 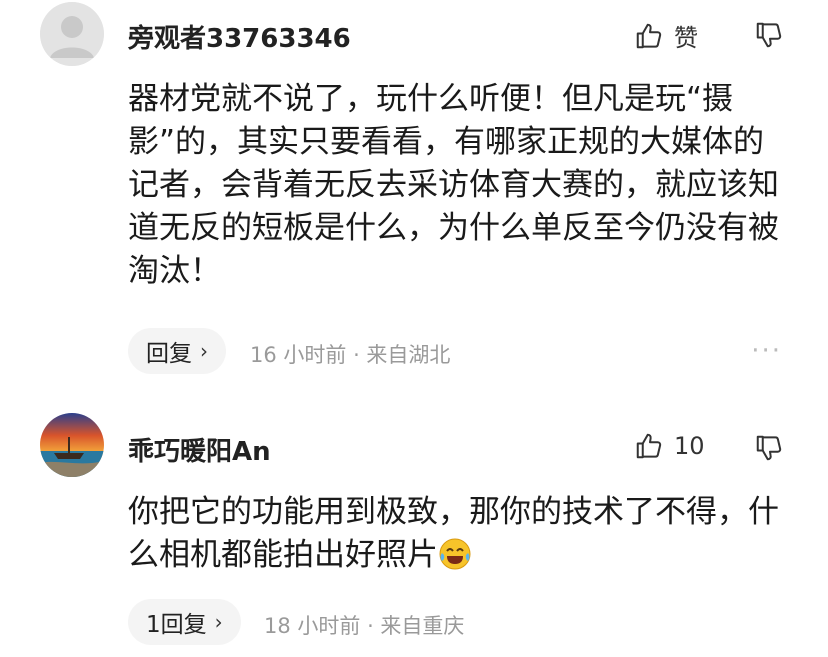 What do you see at coordinates (199, 449) in the screenshot?
I see `username: 乖巧暖阳An` at bounding box center [199, 449].